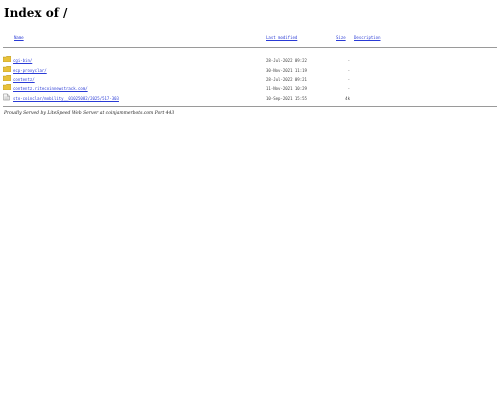 The height and width of the screenshot is (417, 500). I want to click on entry-modified: 30-Nov-2021 11:19, so click(286, 70).